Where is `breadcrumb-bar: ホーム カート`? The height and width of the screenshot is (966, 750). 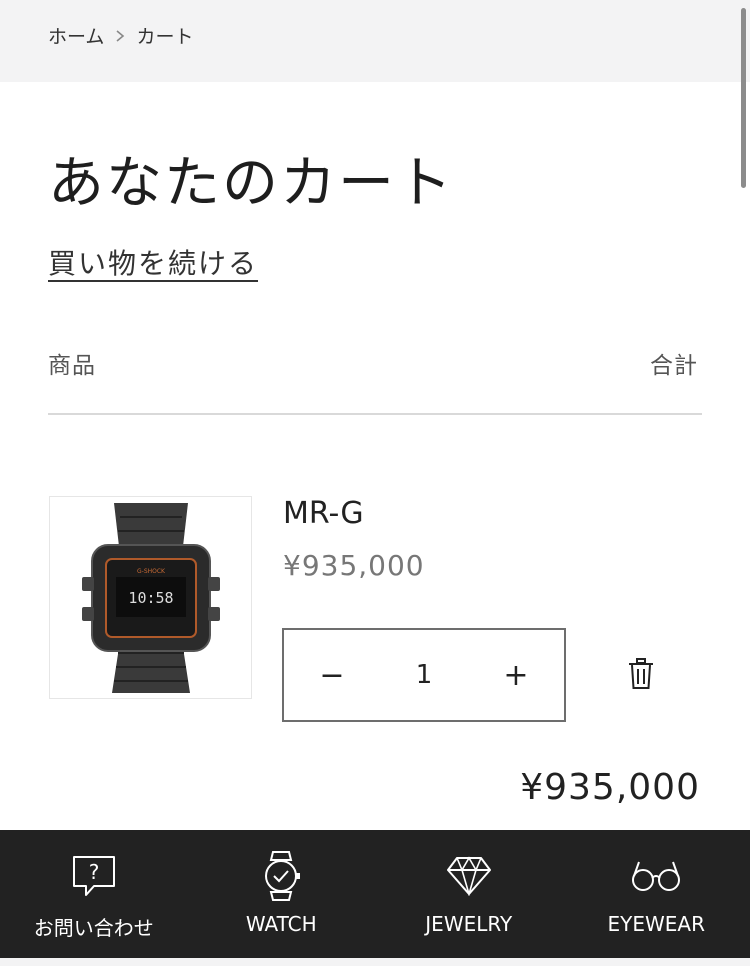 breadcrumb-bar: ホーム カート is located at coordinates (375, 41).